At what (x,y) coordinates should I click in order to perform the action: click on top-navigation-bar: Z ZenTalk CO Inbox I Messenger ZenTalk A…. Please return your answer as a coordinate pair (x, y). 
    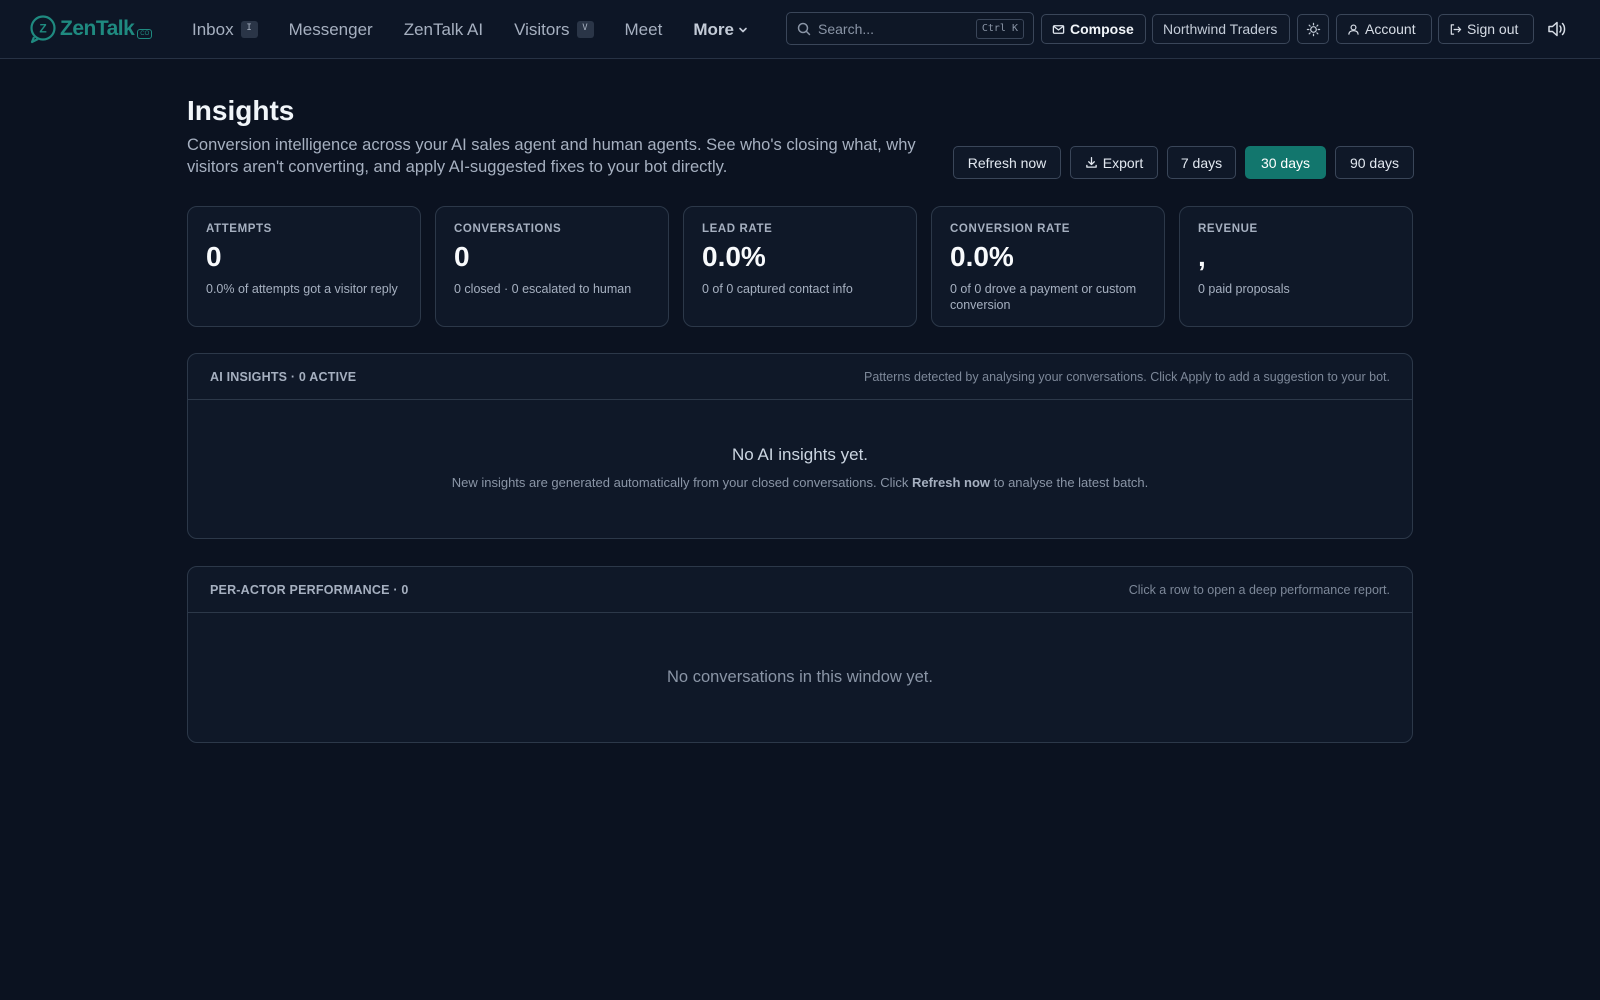
    Looking at the image, I should click on (800, 29).